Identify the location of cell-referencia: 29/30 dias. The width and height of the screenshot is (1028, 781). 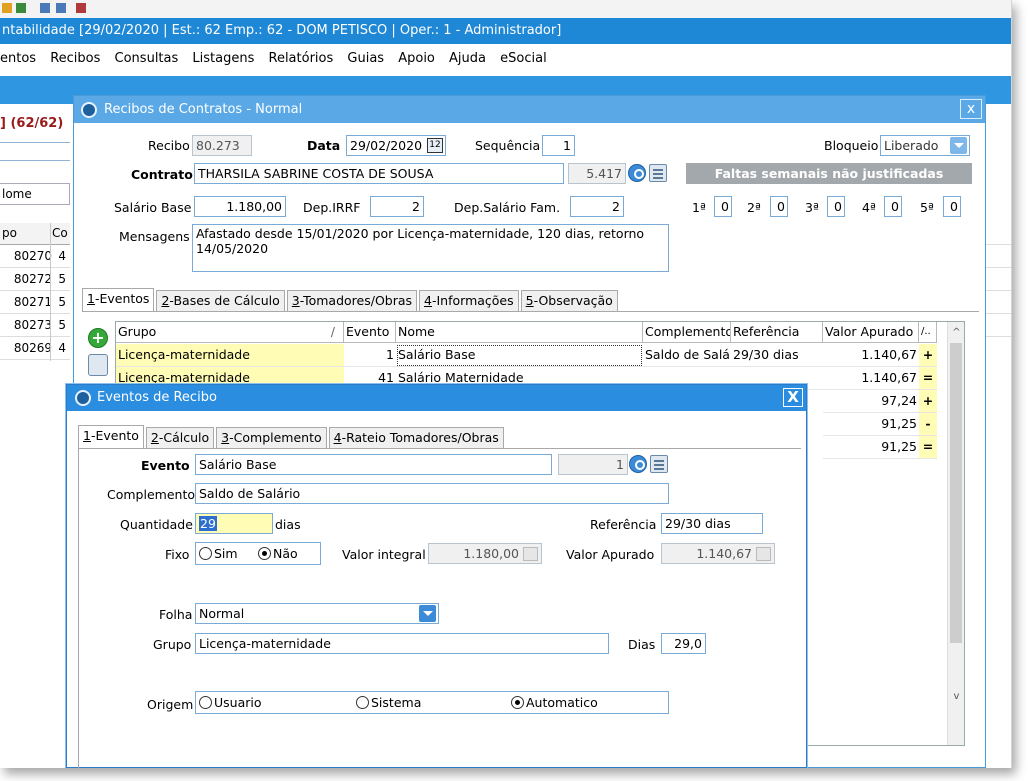
(777, 355).